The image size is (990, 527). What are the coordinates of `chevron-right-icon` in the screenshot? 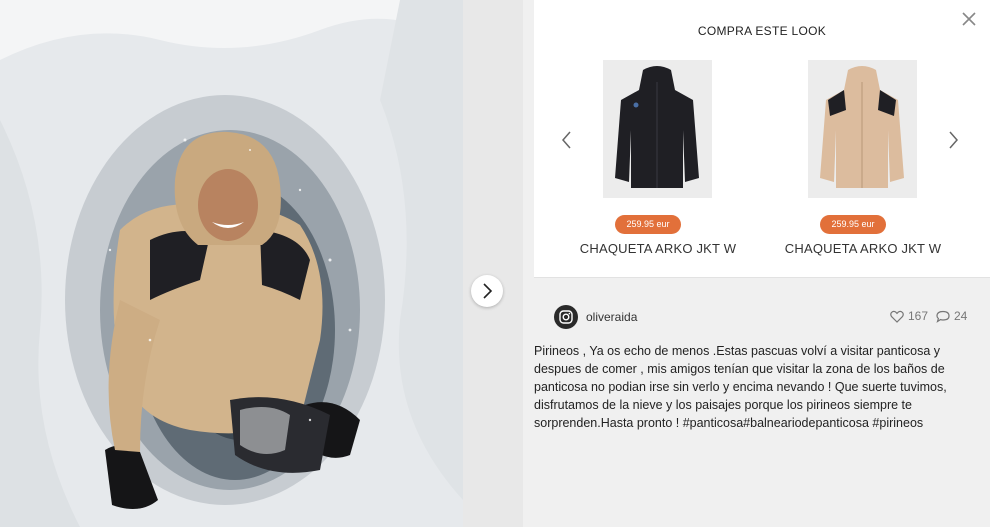 It's located at (488, 291).